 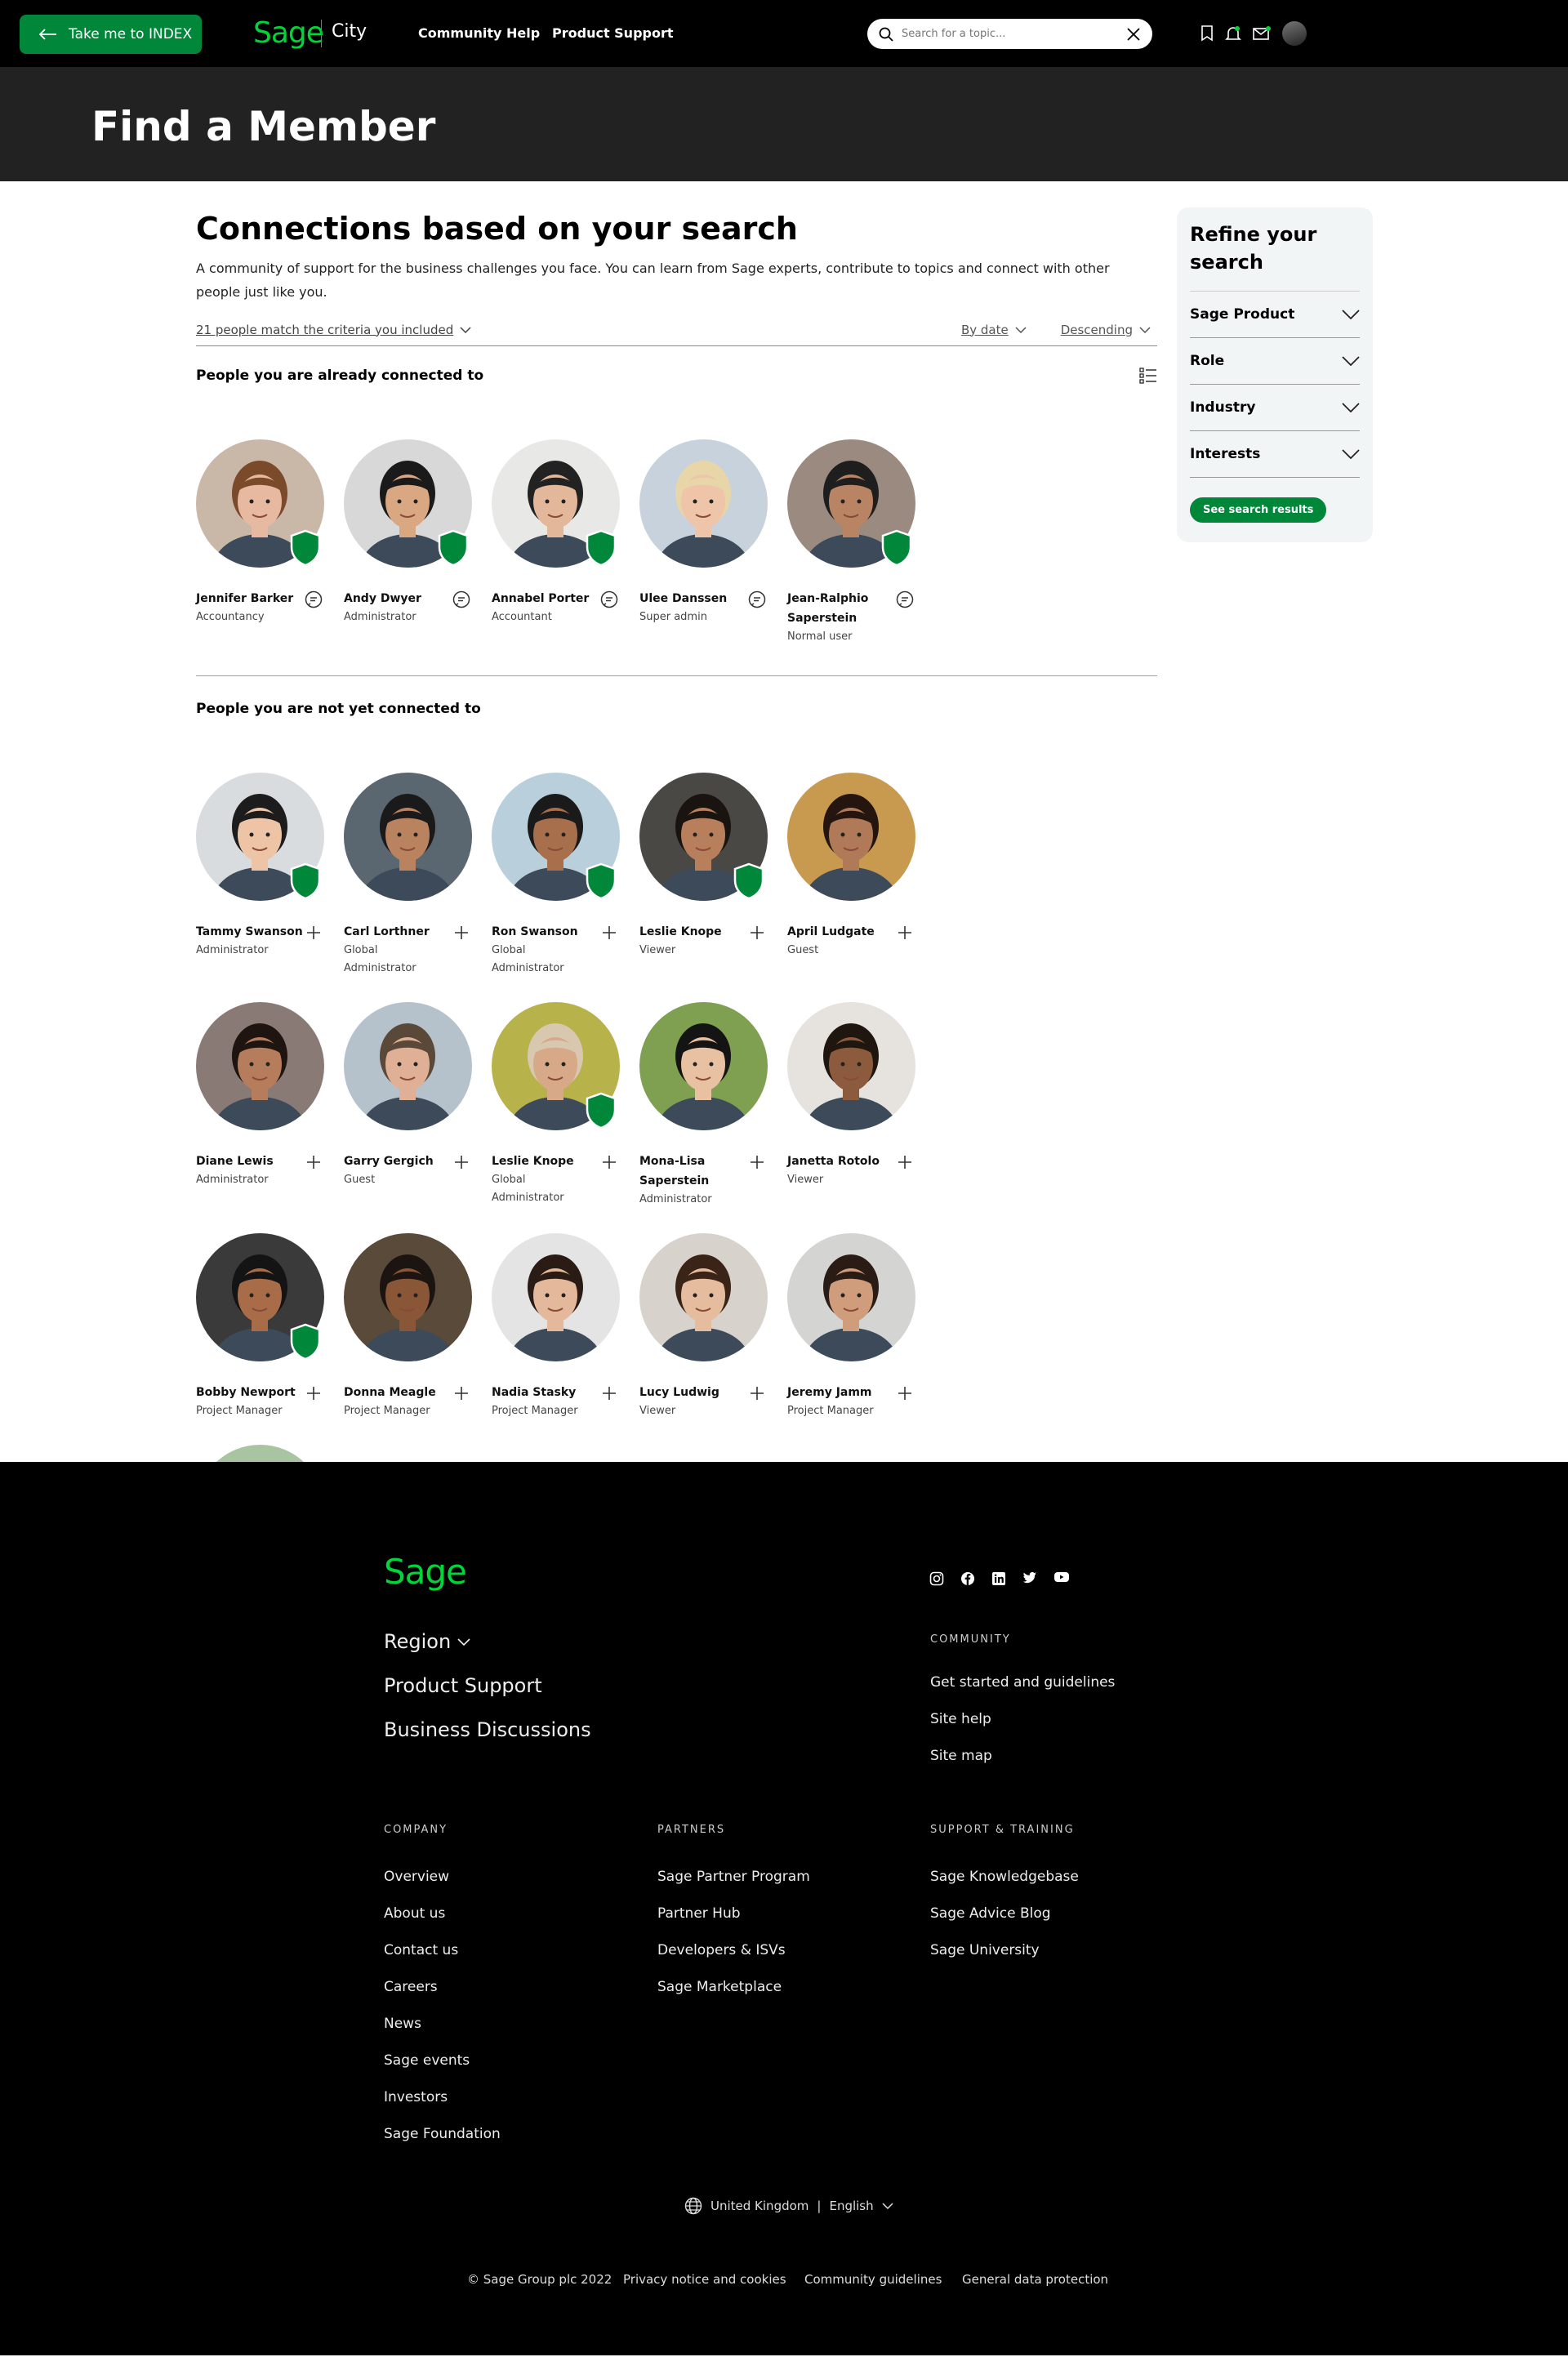 I want to click on footer-link-careers: Careers, so click(x=411, y=1987).